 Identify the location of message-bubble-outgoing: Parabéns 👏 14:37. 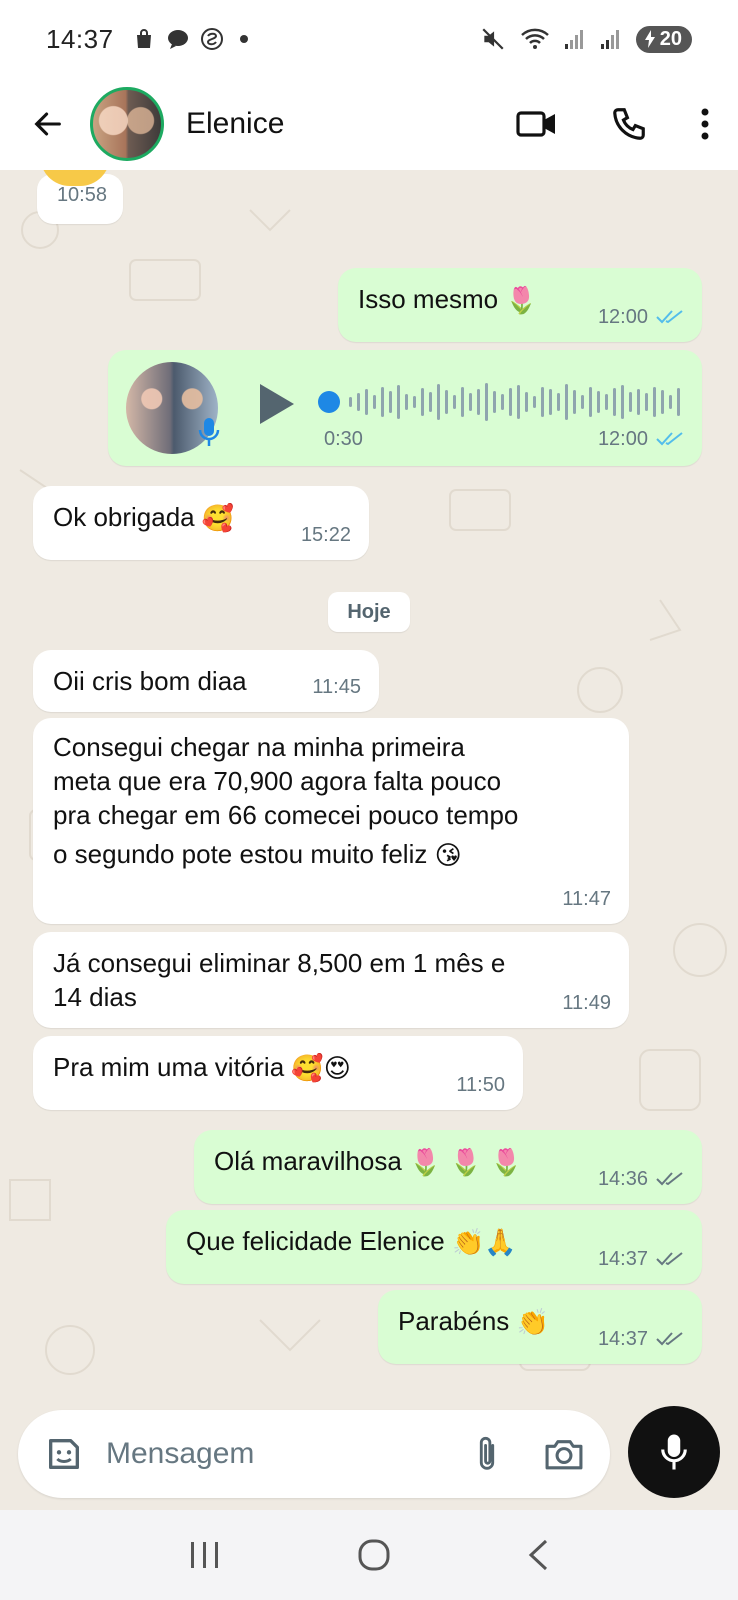
(540, 1327).